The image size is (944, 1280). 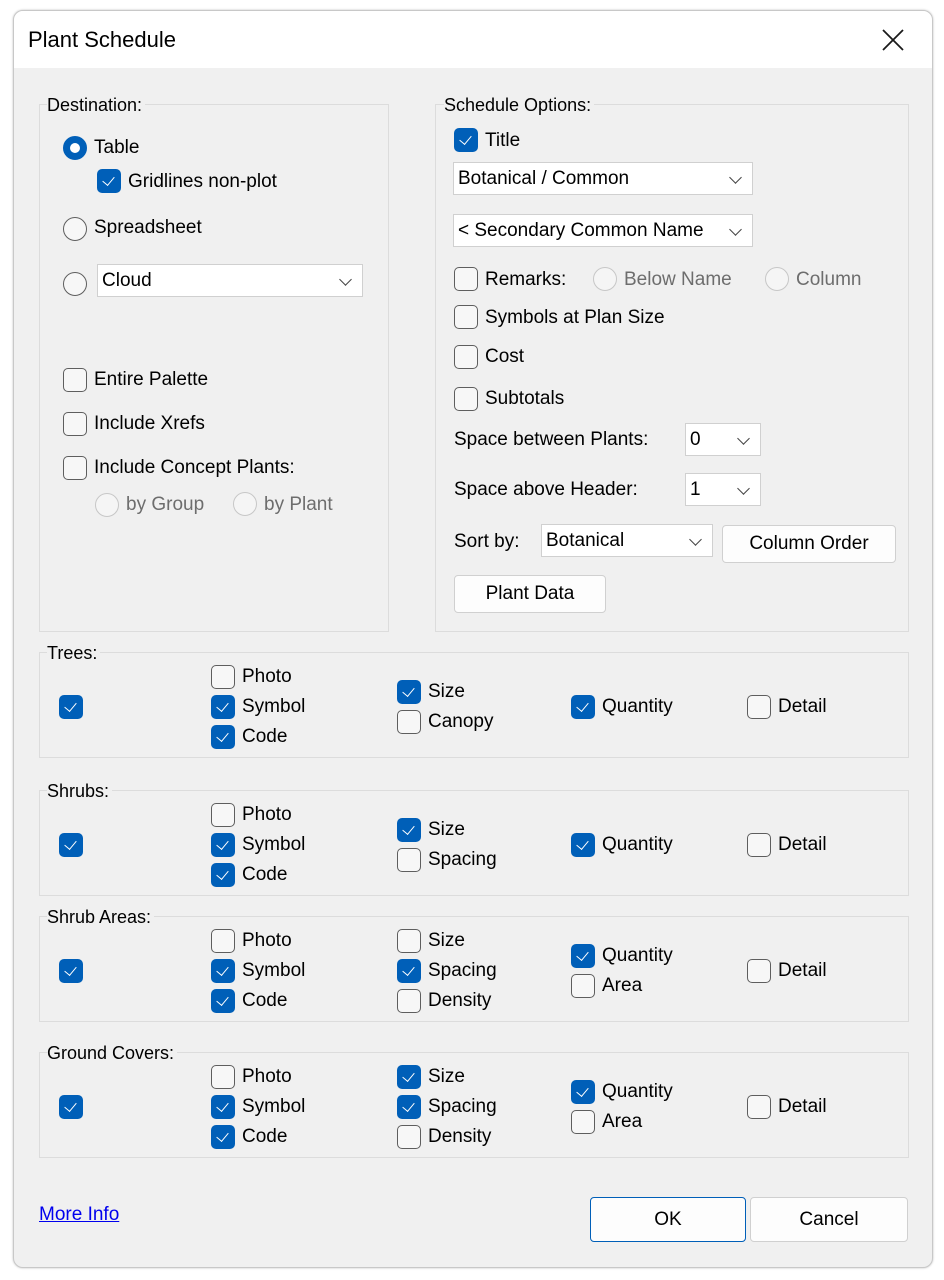 I want to click on option-checkbox-canopy, so click(x=409, y=722).